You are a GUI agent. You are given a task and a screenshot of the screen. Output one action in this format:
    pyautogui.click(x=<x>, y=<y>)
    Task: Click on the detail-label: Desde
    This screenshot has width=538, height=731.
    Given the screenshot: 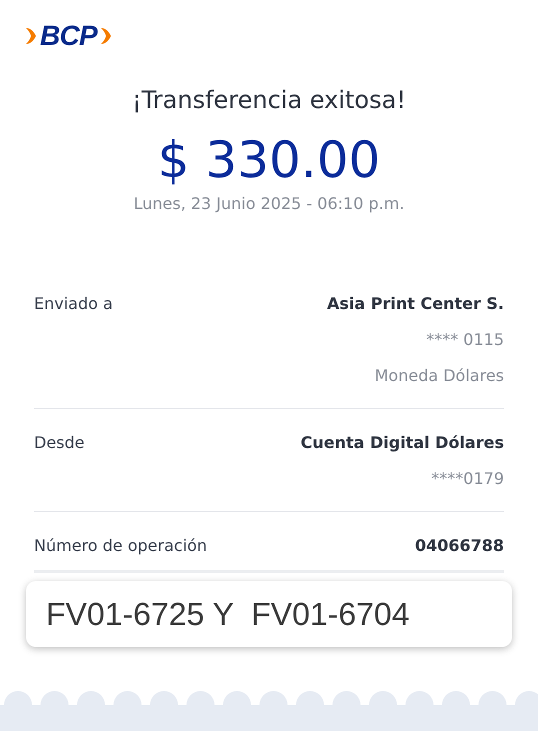 What is the action you would take?
    pyautogui.click(x=59, y=443)
    